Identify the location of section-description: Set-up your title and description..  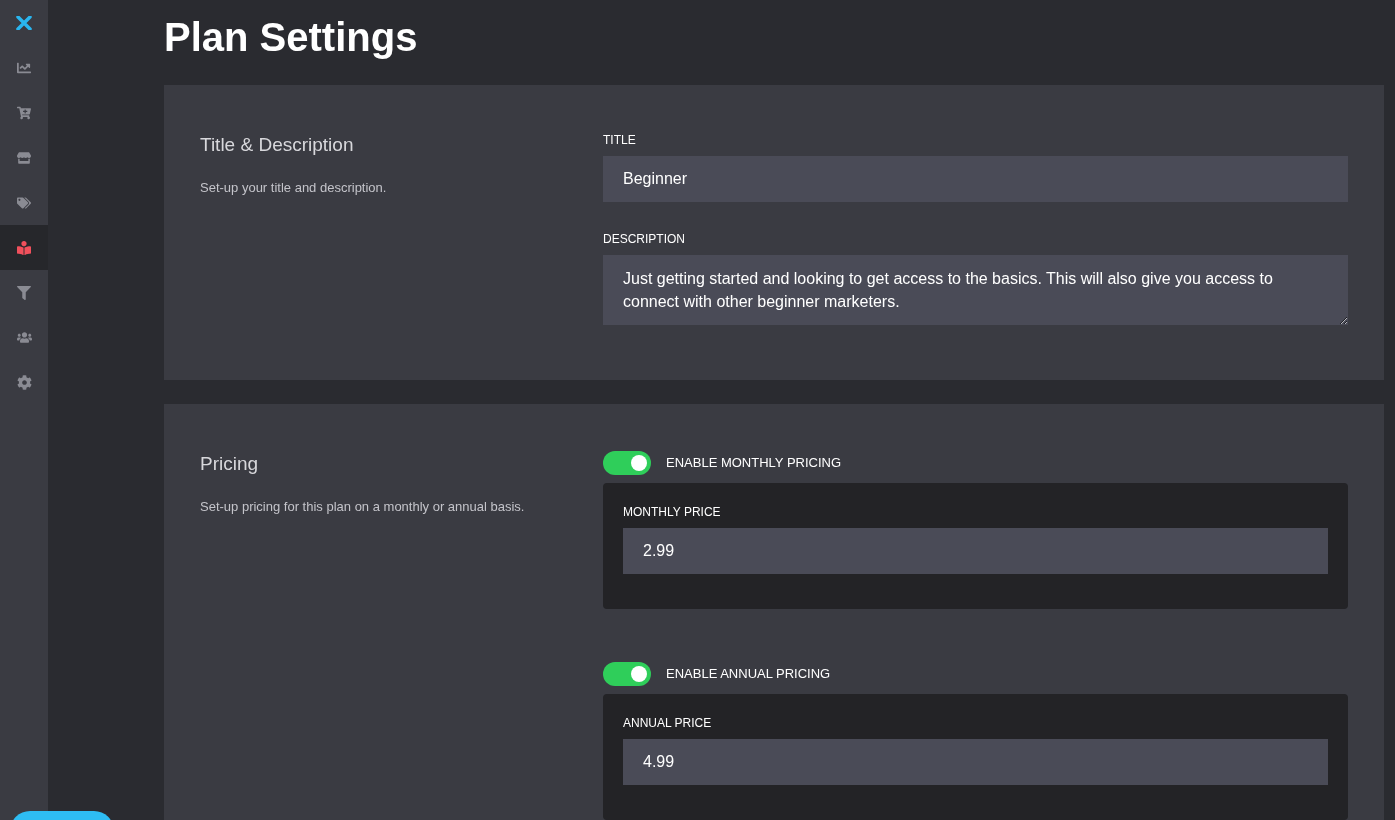
(294, 188).